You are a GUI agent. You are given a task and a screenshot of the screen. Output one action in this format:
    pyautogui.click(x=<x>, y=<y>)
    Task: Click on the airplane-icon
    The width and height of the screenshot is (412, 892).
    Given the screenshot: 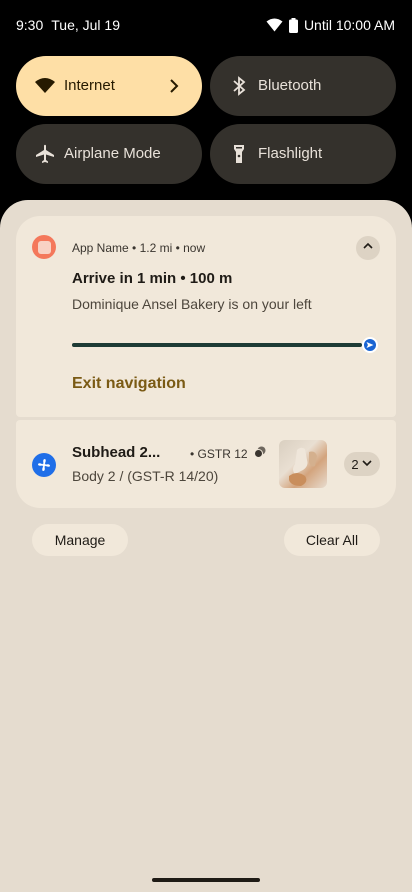 What is the action you would take?
    pyautogui.click(x=45, y=154)
    